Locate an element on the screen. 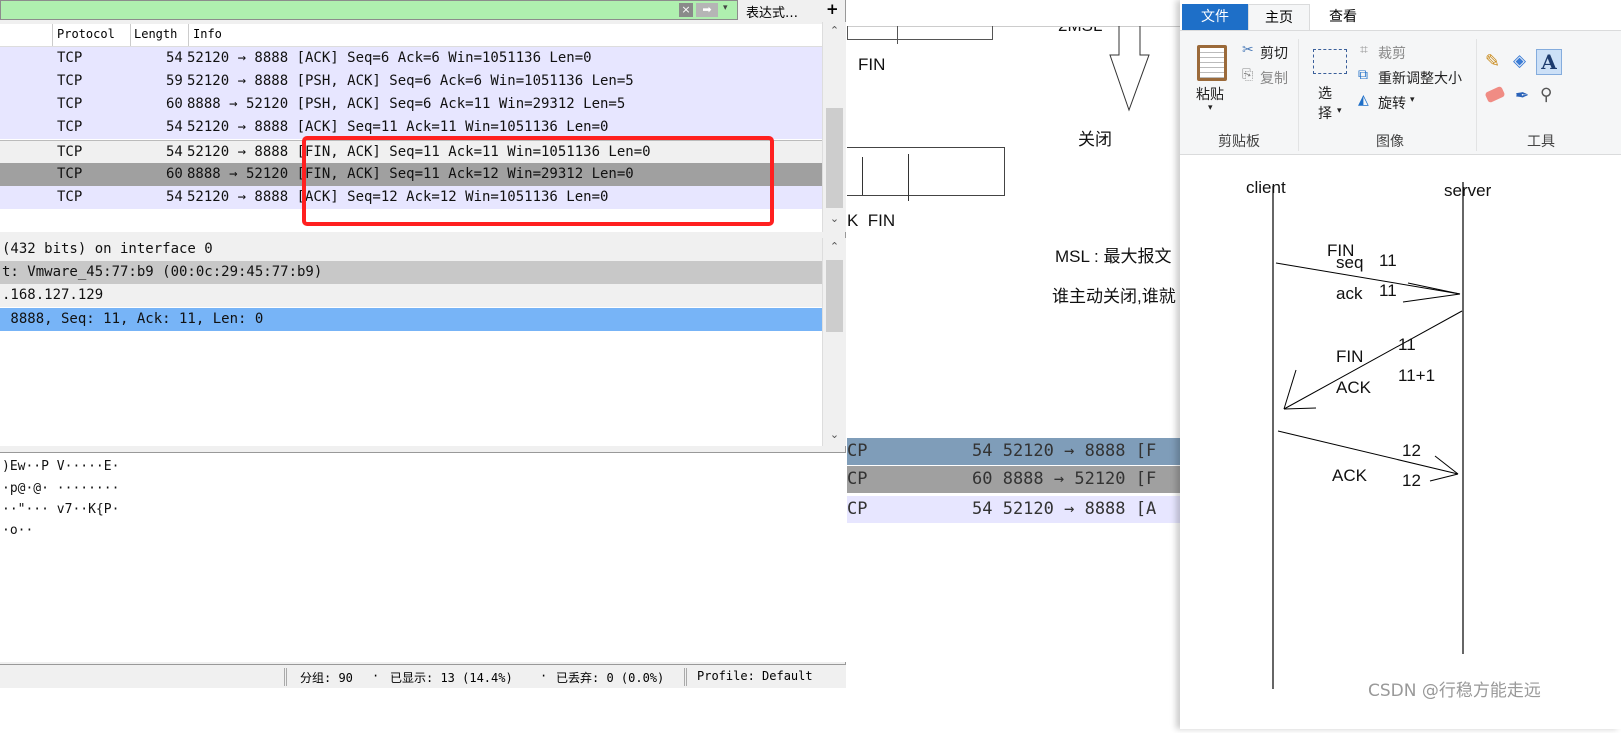  tools-group-label: 工具 is located at coordinates (1541, 142).